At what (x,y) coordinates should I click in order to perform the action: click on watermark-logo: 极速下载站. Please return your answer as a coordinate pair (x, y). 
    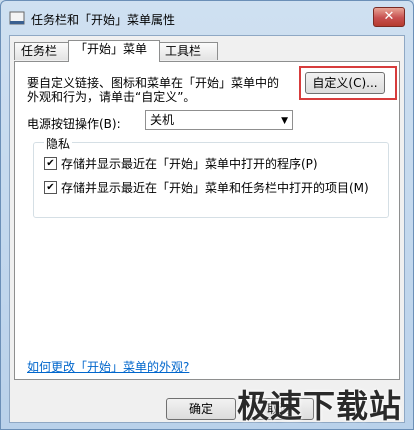
    Looking at the image, I should click on (320, 406).